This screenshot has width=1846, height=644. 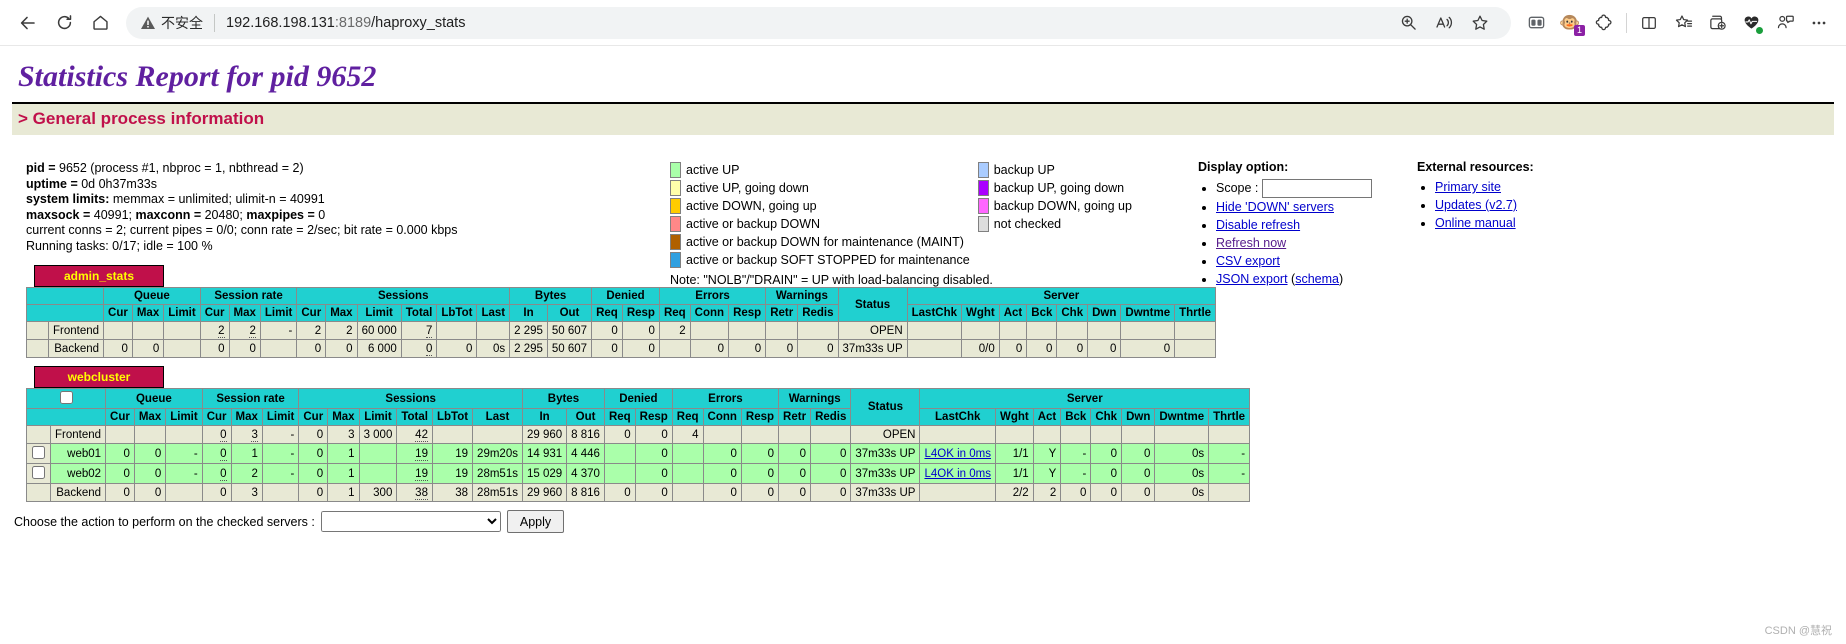 I want to click on proxy-name-admin_stats: admin_stats, so click(x=99, y=276).